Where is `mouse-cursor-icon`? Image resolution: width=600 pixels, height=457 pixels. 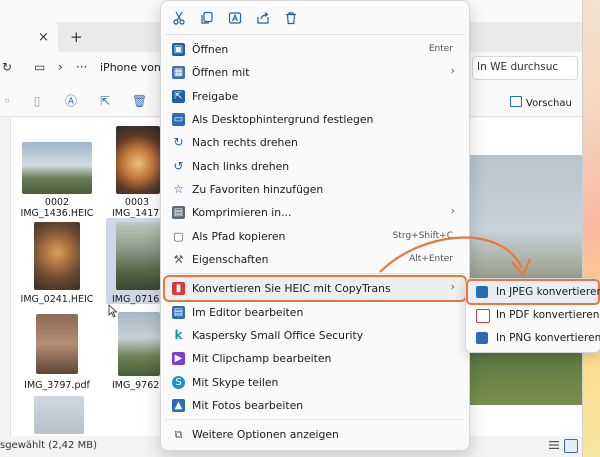 mouse-cursor-icon is located at coordinates (113, 311).